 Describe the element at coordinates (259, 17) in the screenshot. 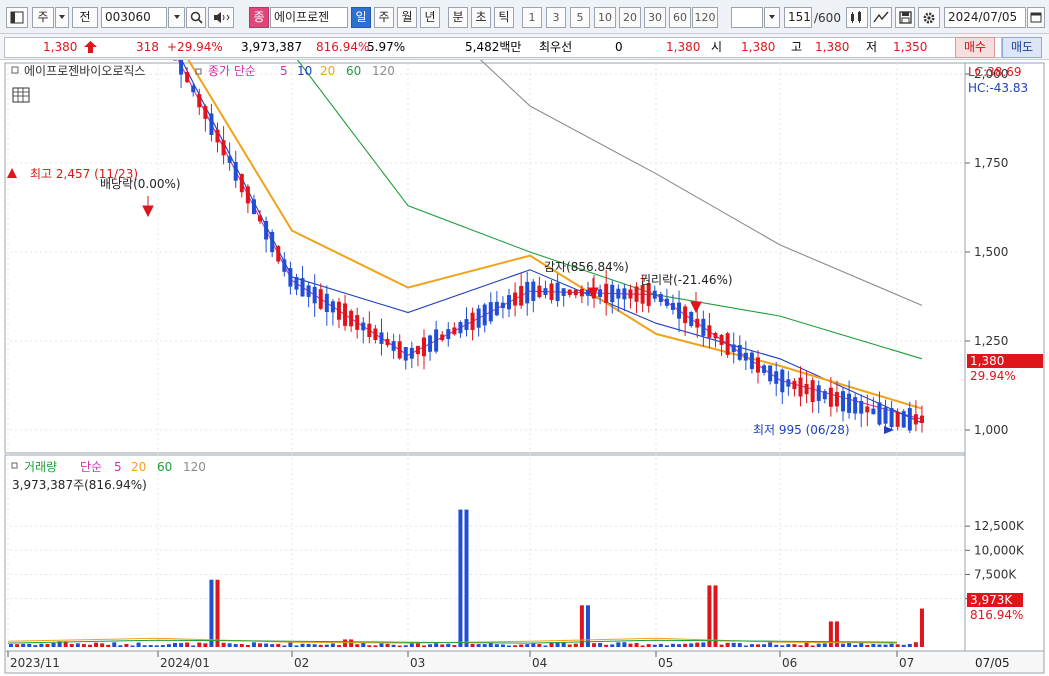

I see `stock-type-badge: 종` at that location.